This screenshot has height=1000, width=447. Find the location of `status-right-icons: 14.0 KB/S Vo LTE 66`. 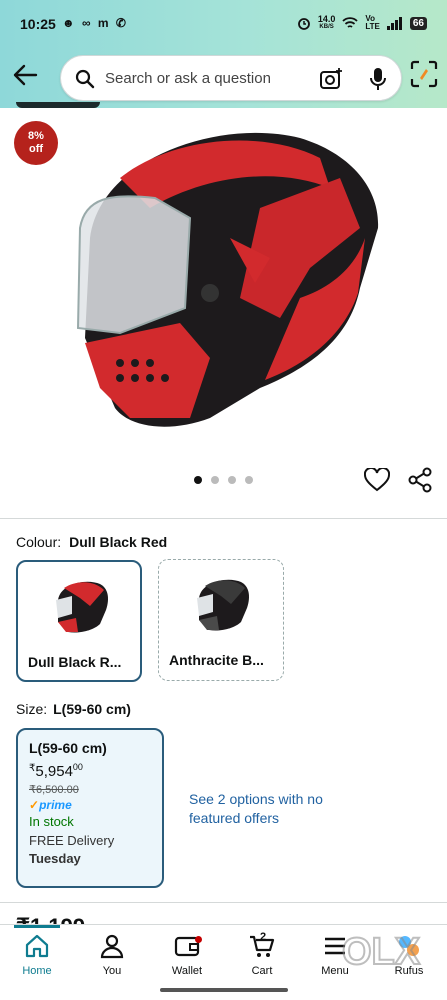

status-right-icons: 14.0 KB/S Vo LTE 66 is located at coordinates (362, 23).